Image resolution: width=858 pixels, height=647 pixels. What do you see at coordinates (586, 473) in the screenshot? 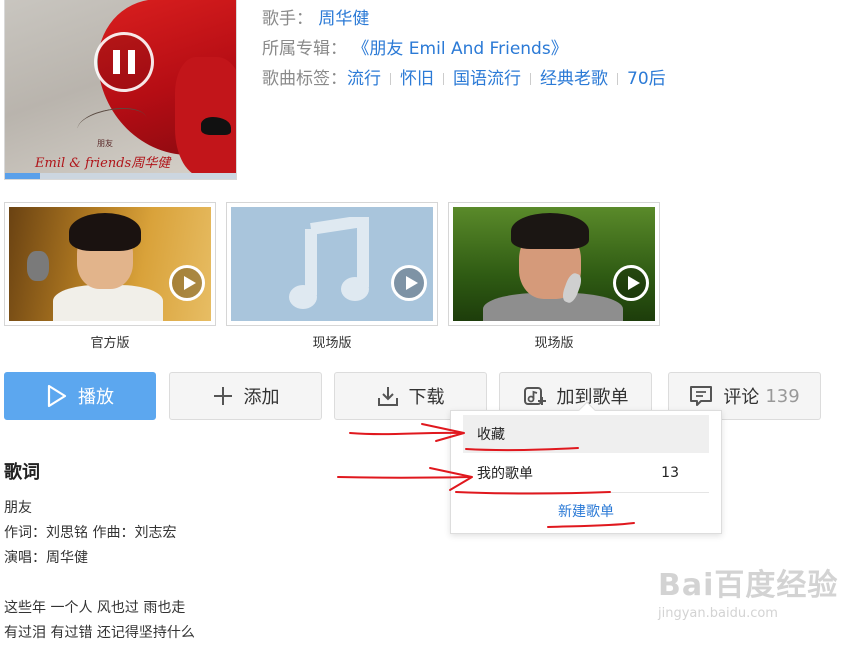
I see `menu-item-my-playlists: 我的歌单 13` at bounding box center [586, 473].